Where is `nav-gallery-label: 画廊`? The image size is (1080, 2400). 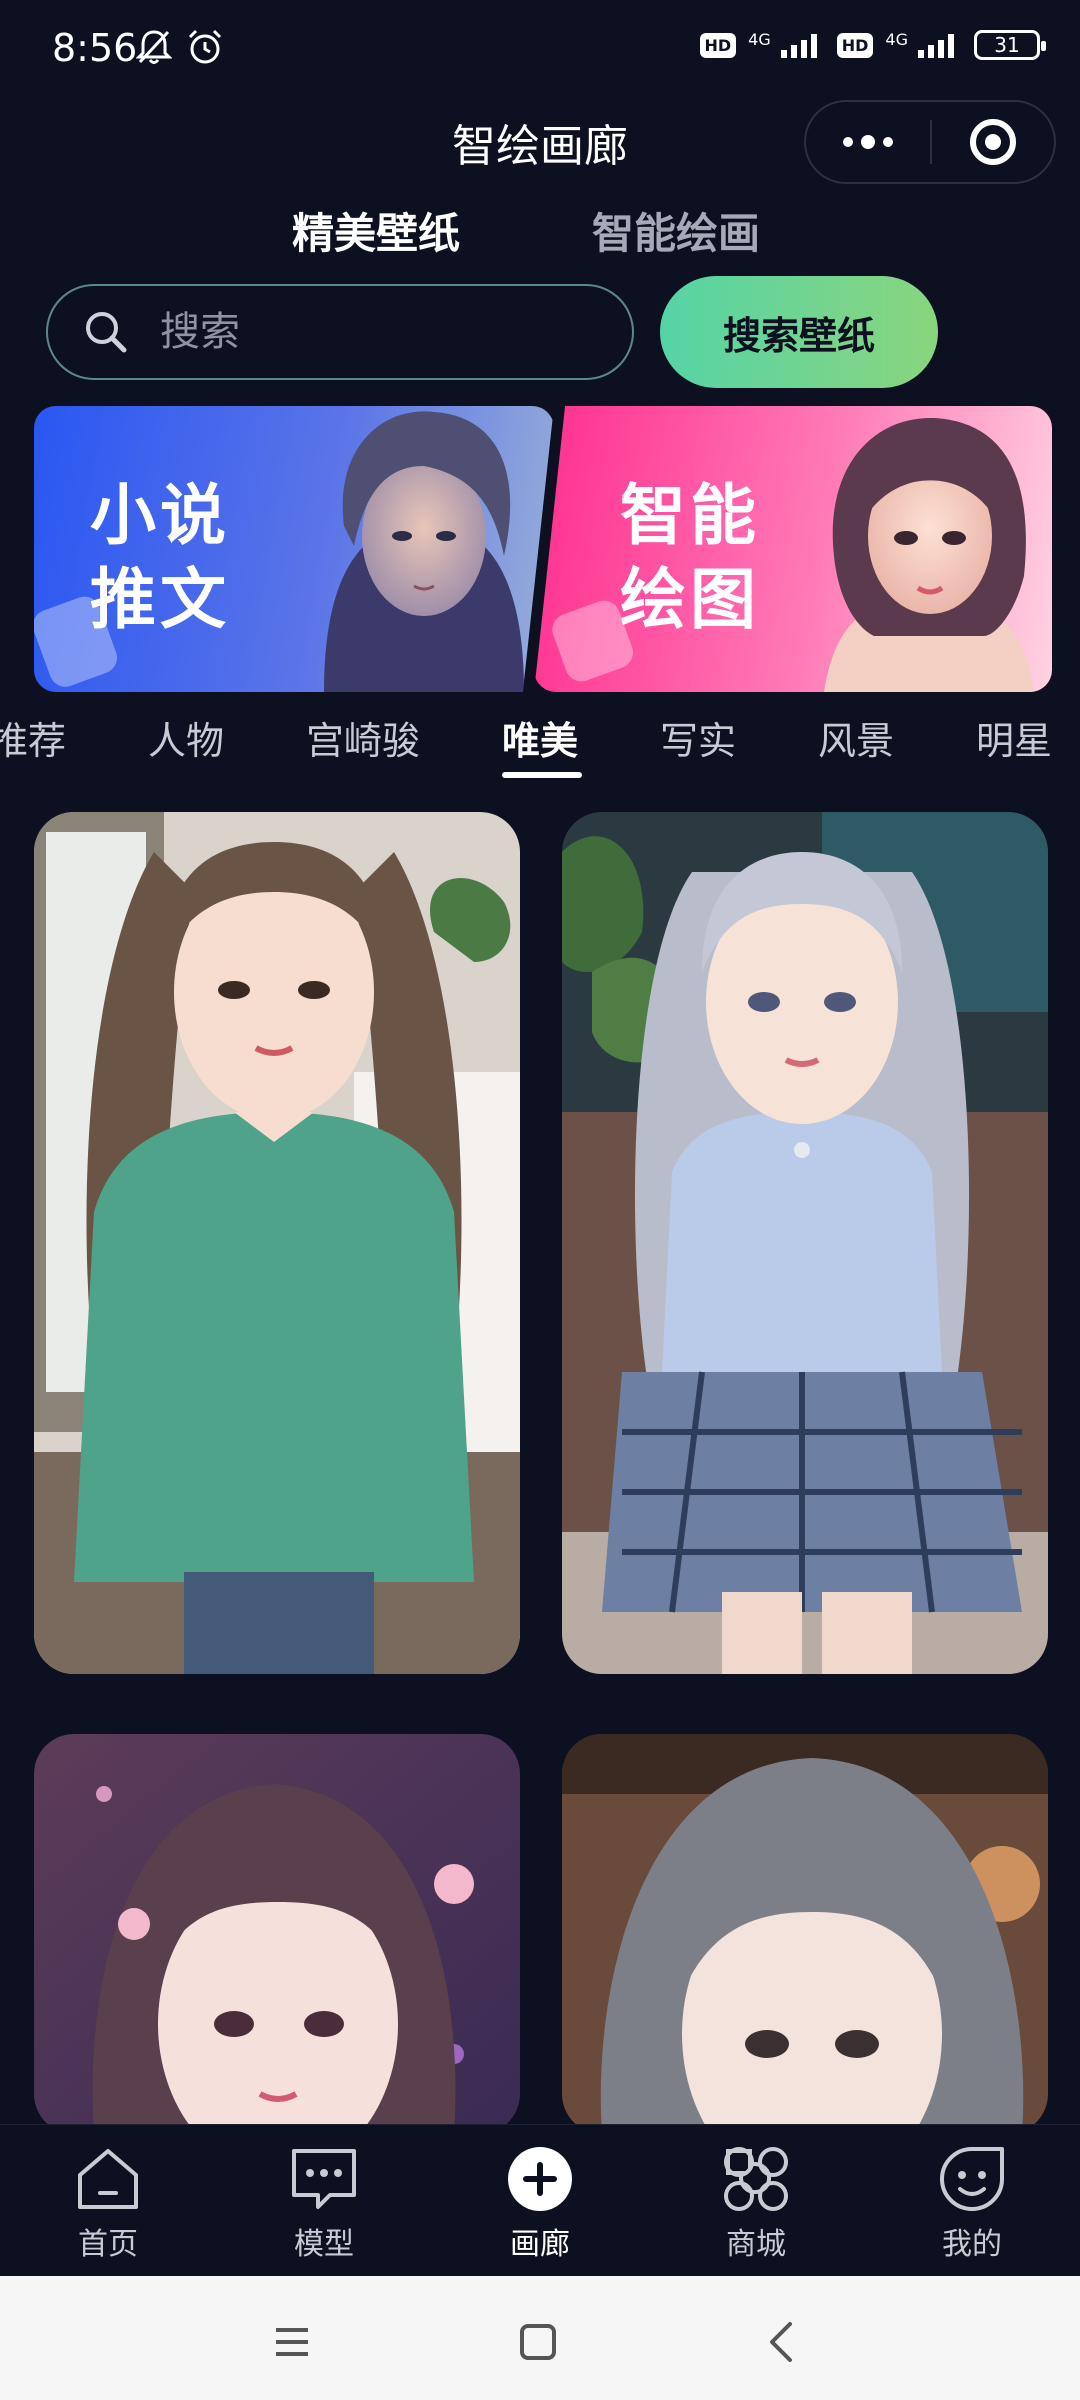
nav-gallery-label: 画廊 is located at coordinates (540, 2244).